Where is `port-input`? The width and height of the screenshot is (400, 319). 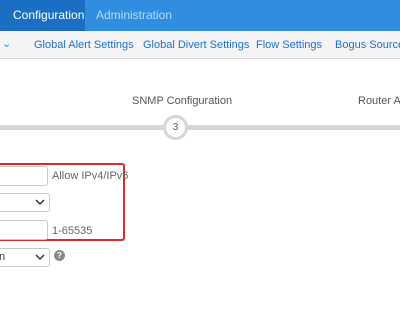
port-input is located at coordinates (24, 230).